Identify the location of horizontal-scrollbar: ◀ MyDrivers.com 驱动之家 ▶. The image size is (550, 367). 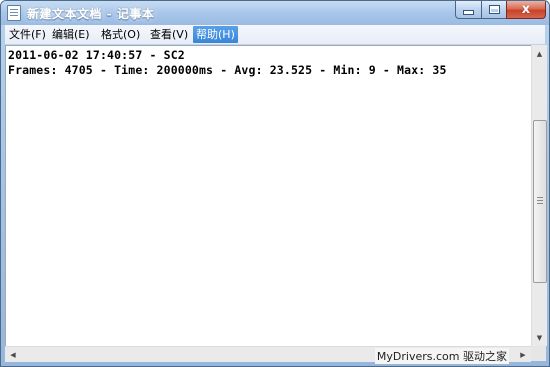
(268, 355).